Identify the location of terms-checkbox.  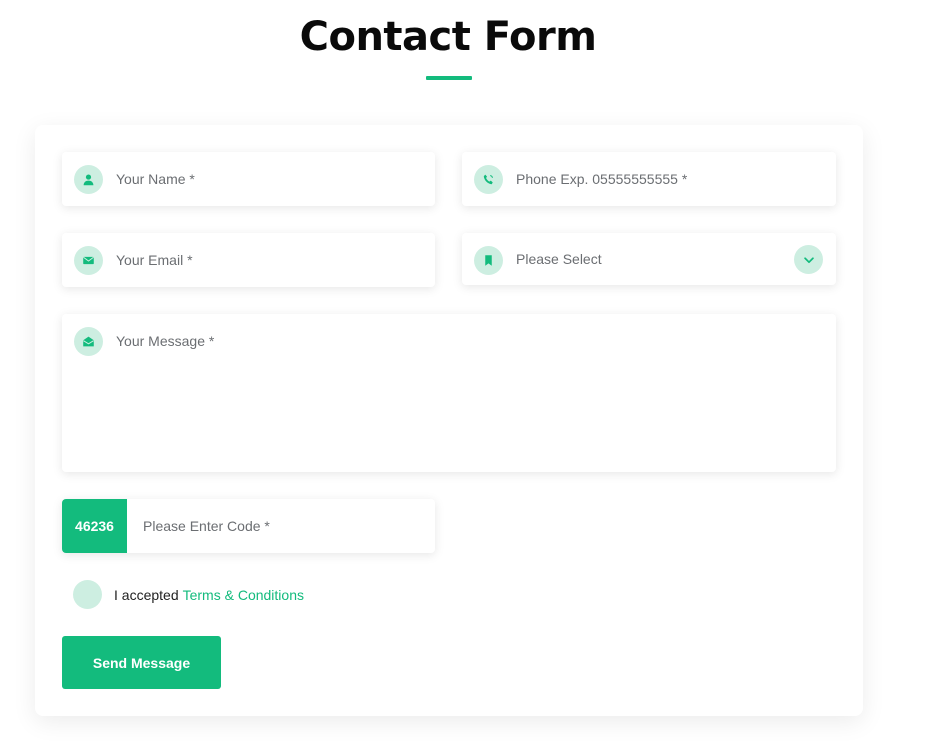
(87, 594).